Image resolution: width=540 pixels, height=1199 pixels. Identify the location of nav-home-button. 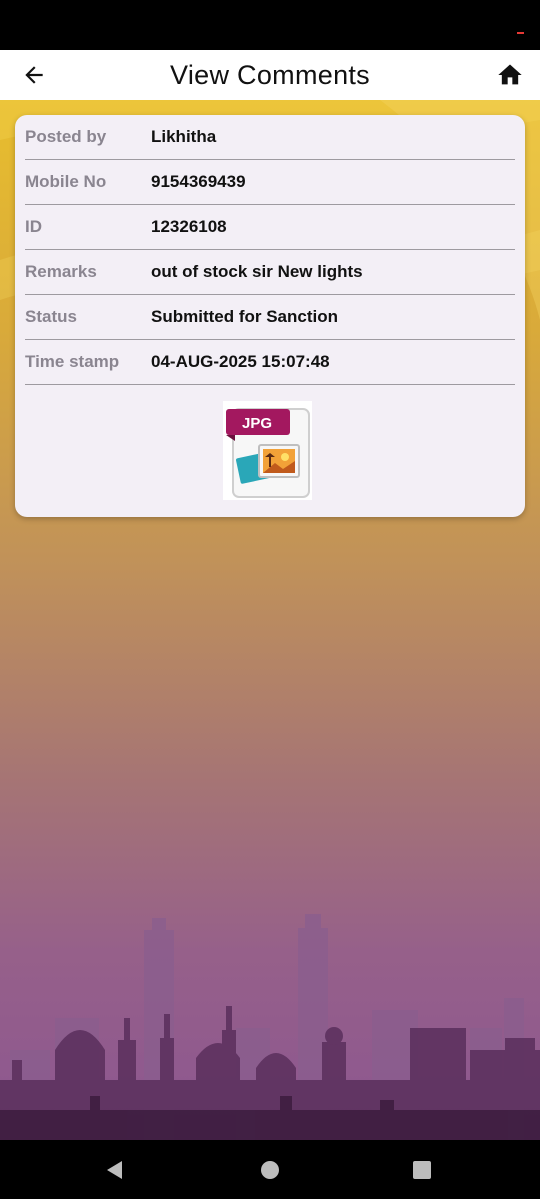
(270, 1170).